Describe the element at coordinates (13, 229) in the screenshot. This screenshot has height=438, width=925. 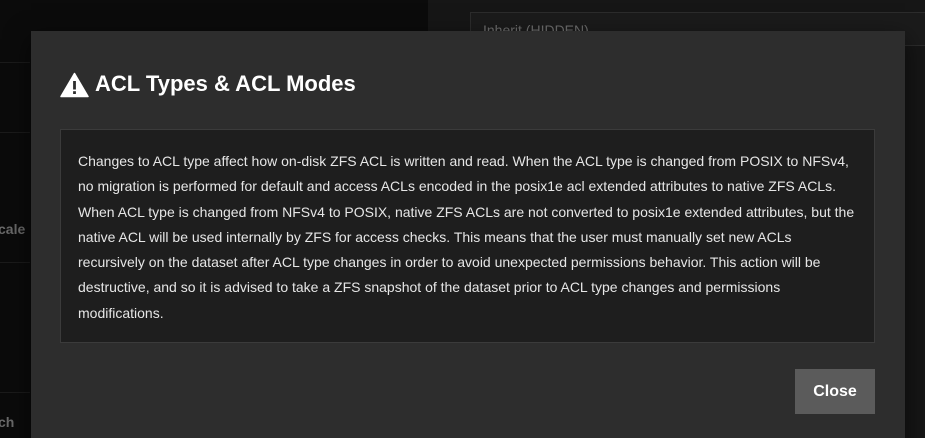
I see `background-label: cale` at that location.